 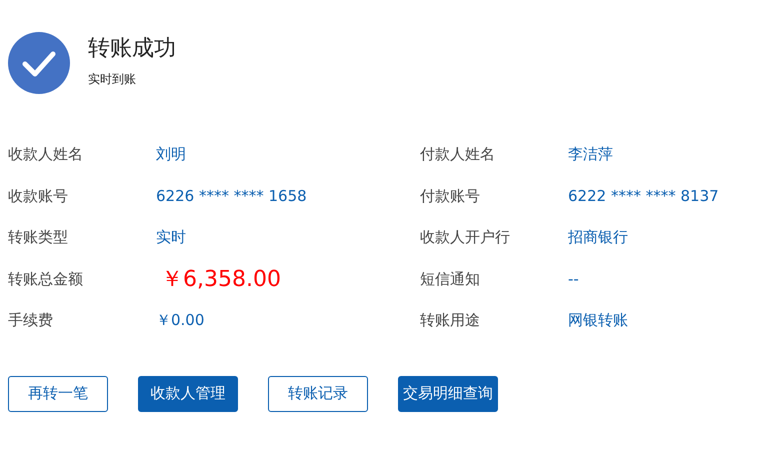 What do you see at coordinates (39, 63) in the screenshot?
I see `success-check-icon` at bounding box center [39, 63].